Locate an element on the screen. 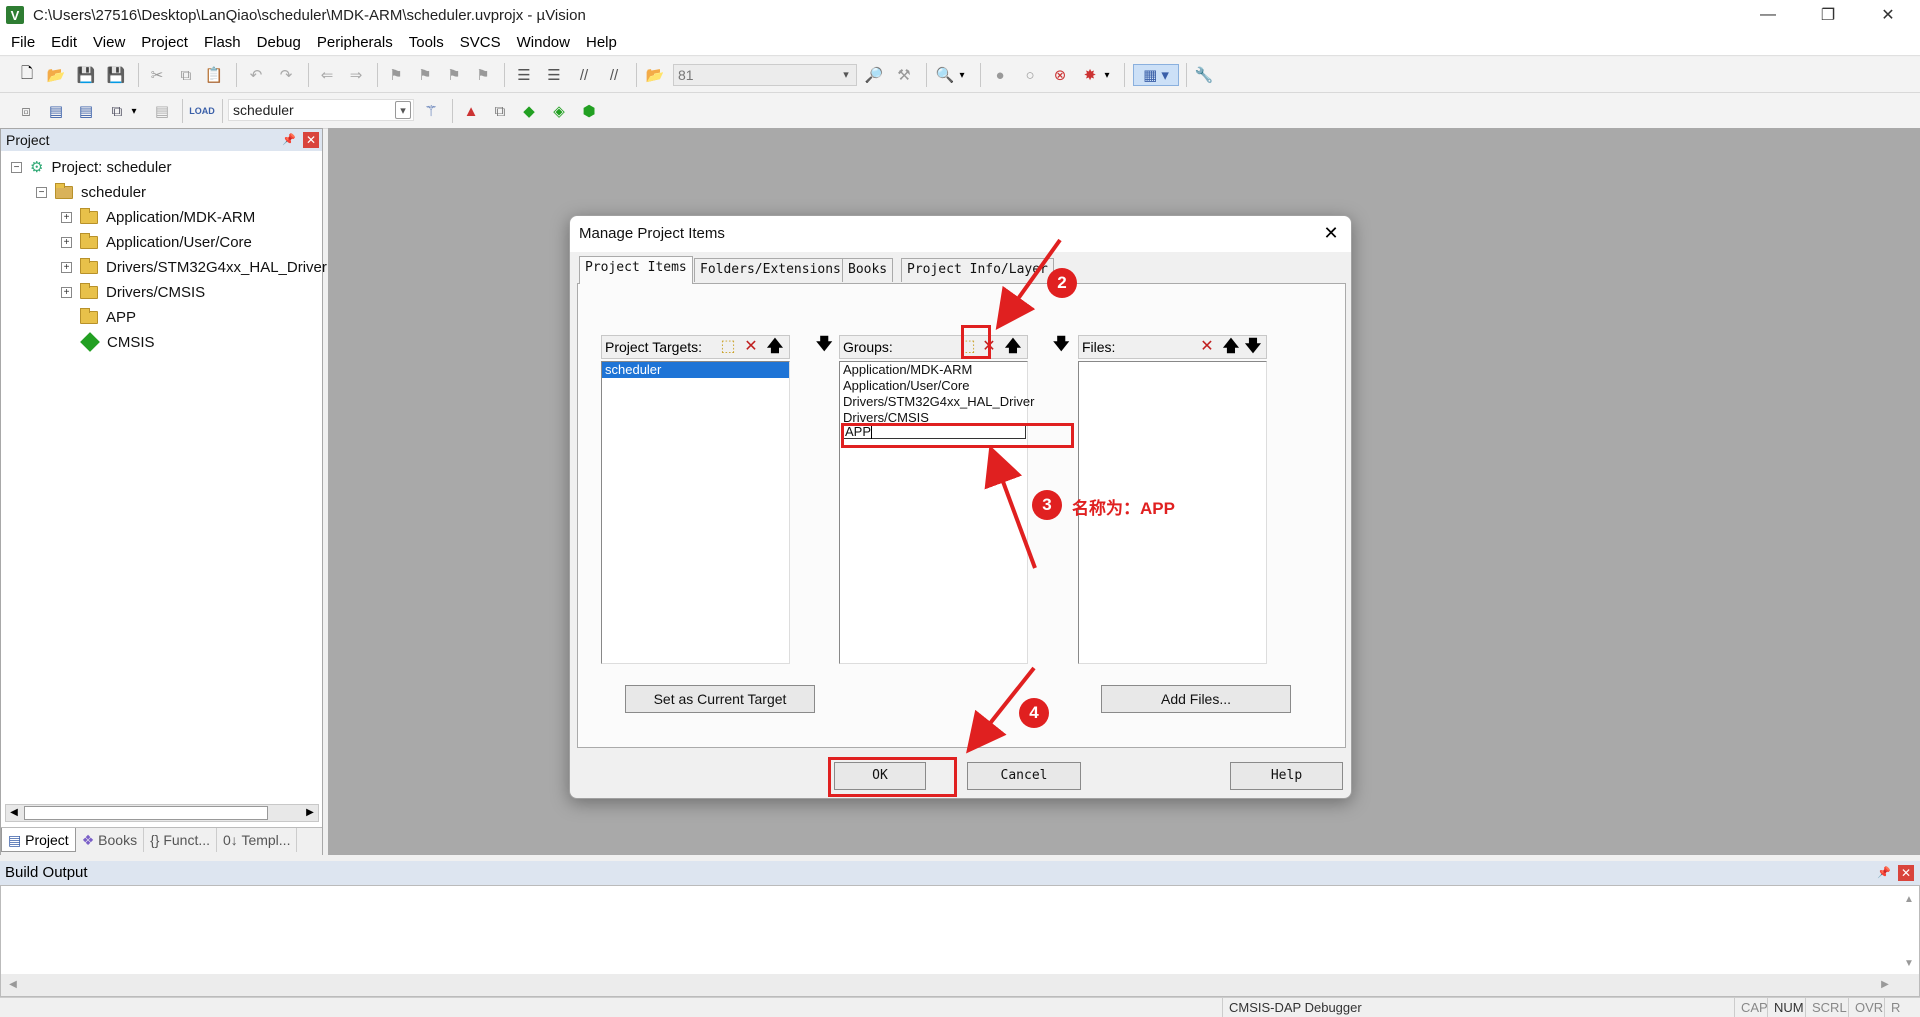 Image resolution: width=1920 pixels, height=1017 pixels. step-4-badge: 4 is located at coordinates (1034, 713).